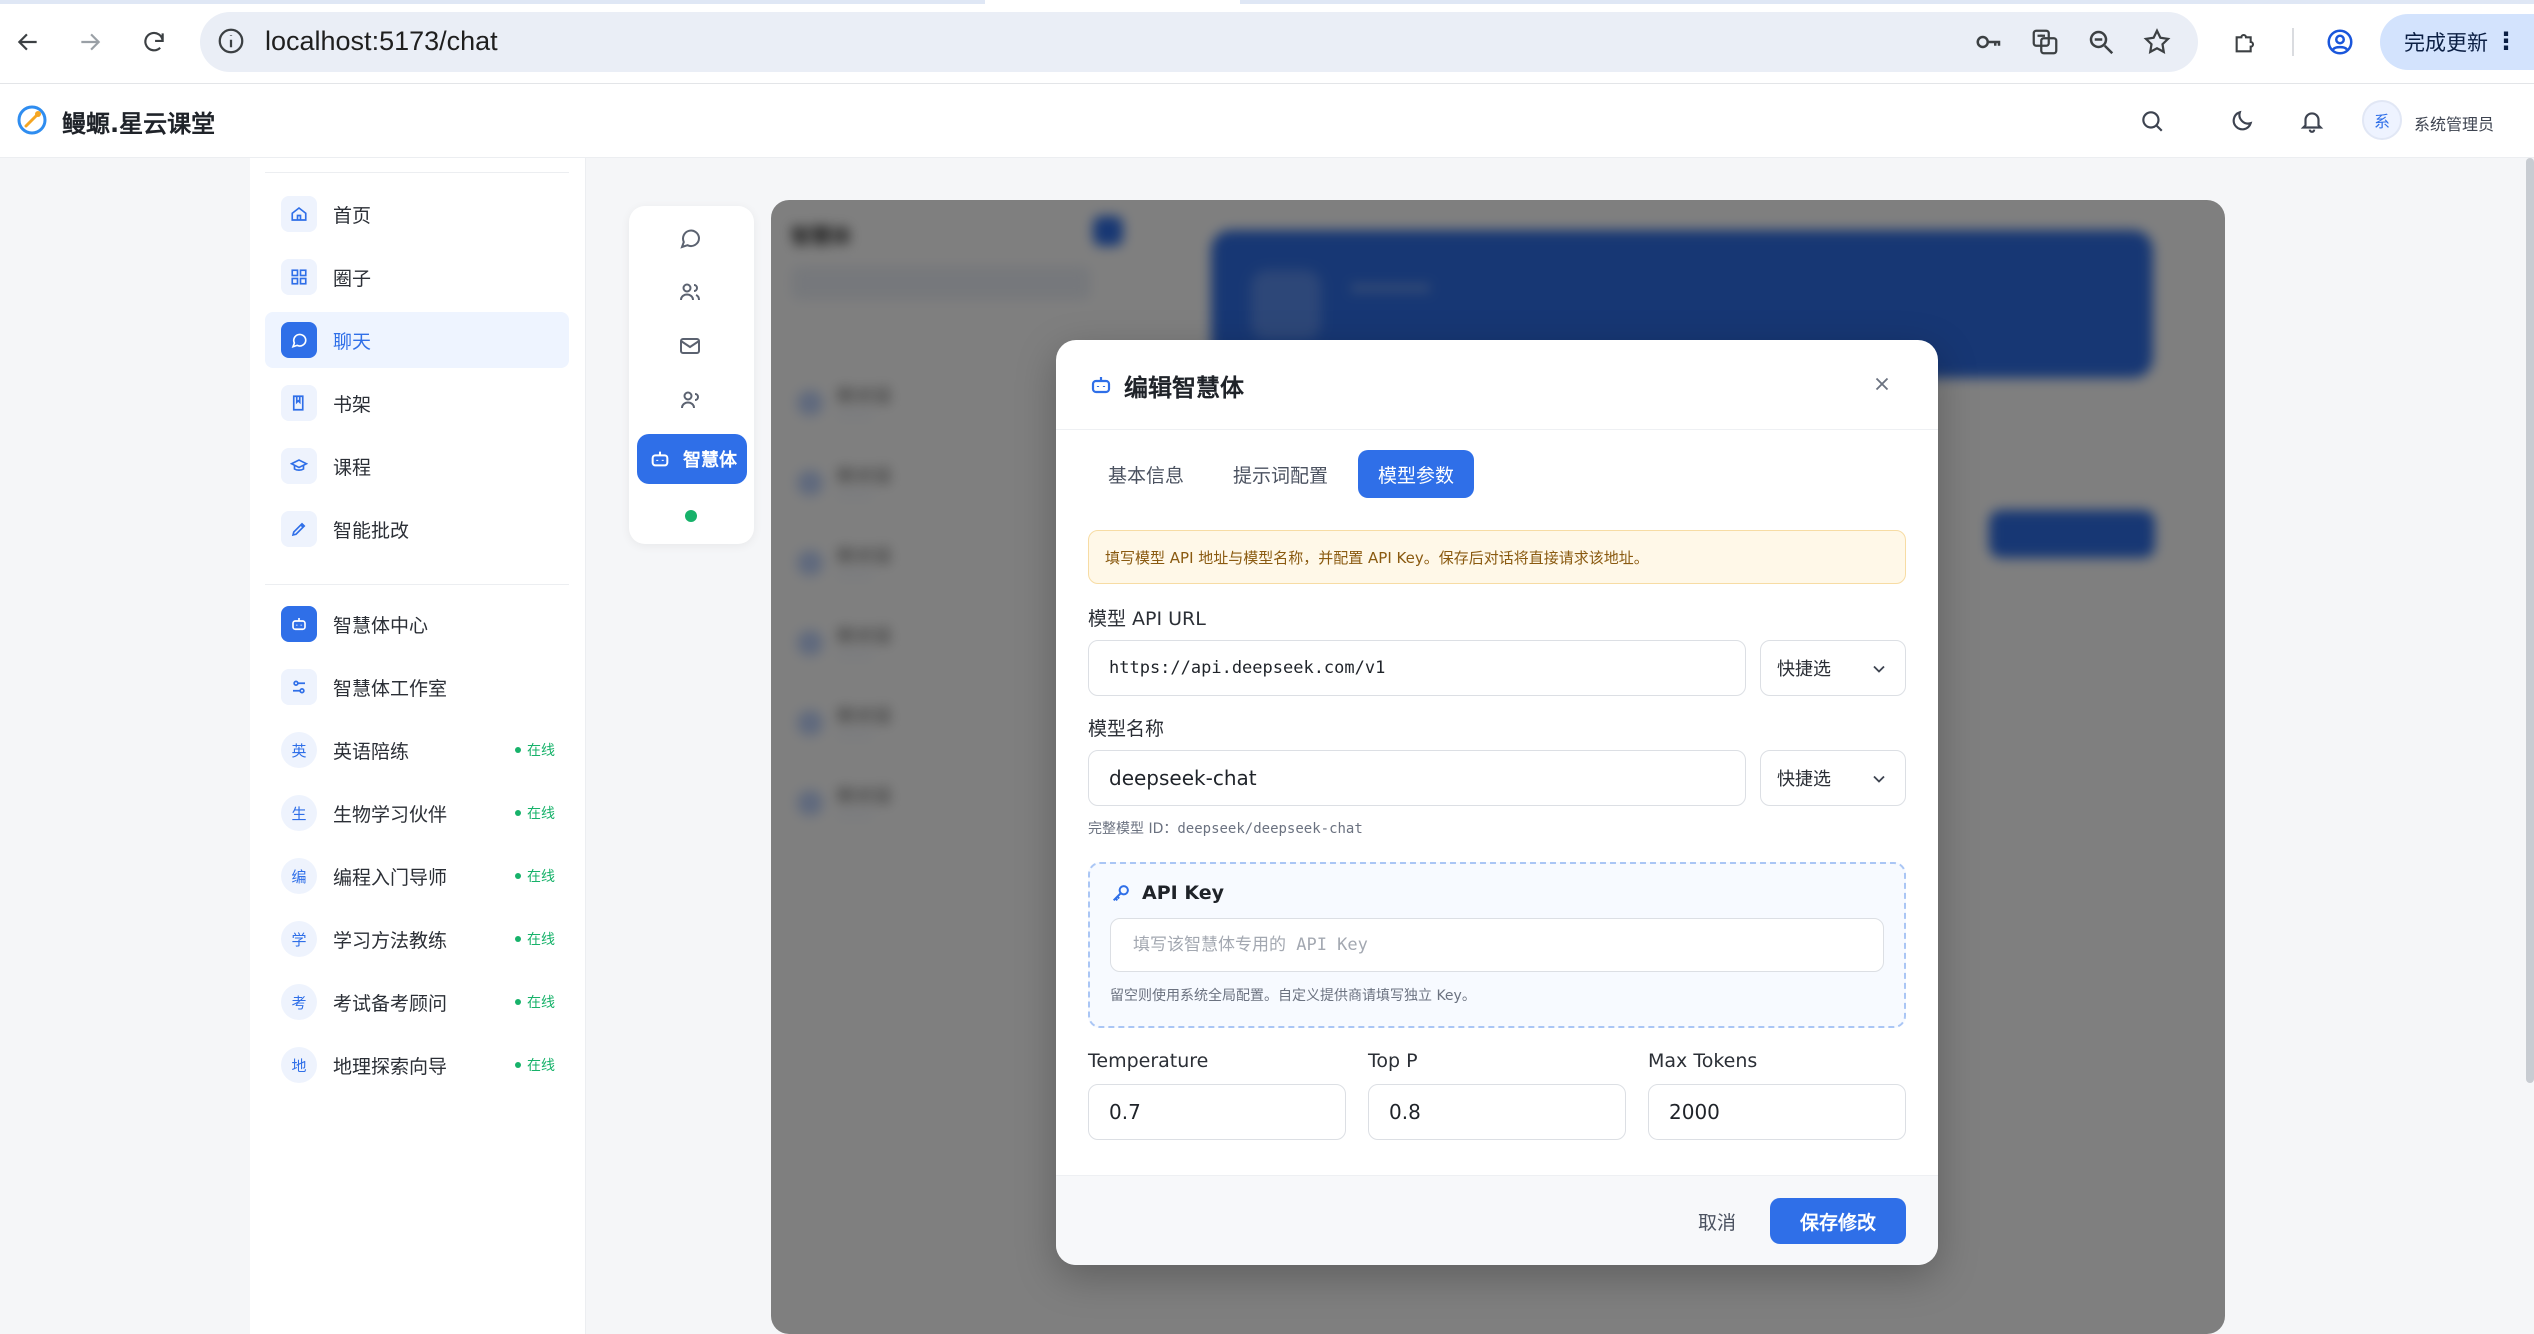  I want to click on temperature-label: Temperature, so click(1148, 1061).